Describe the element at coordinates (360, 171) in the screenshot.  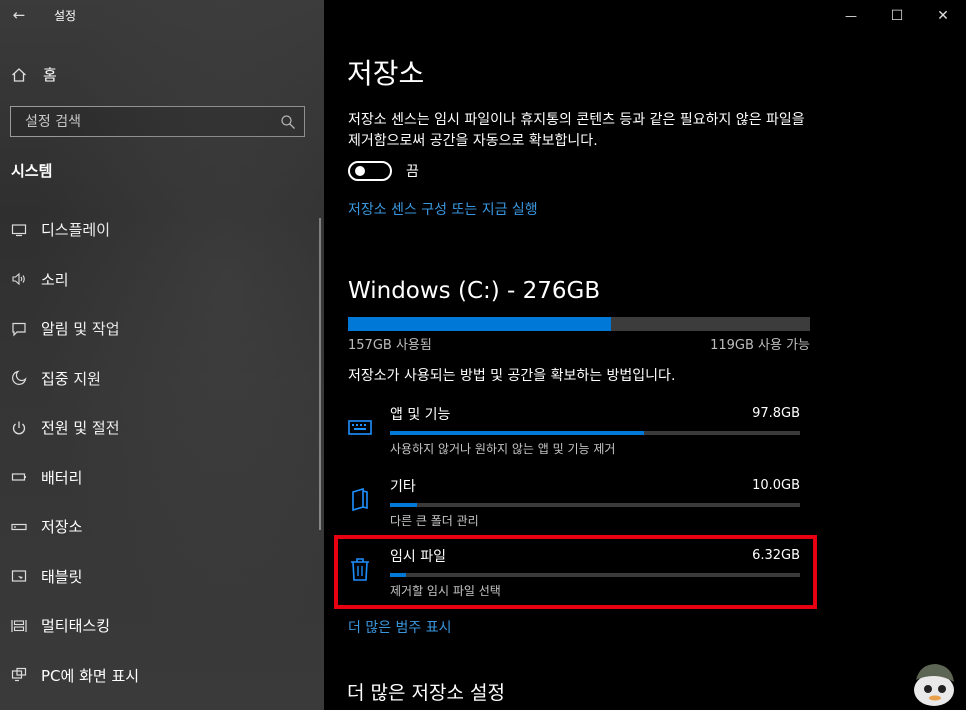
I see `toggle-knob` at that location.